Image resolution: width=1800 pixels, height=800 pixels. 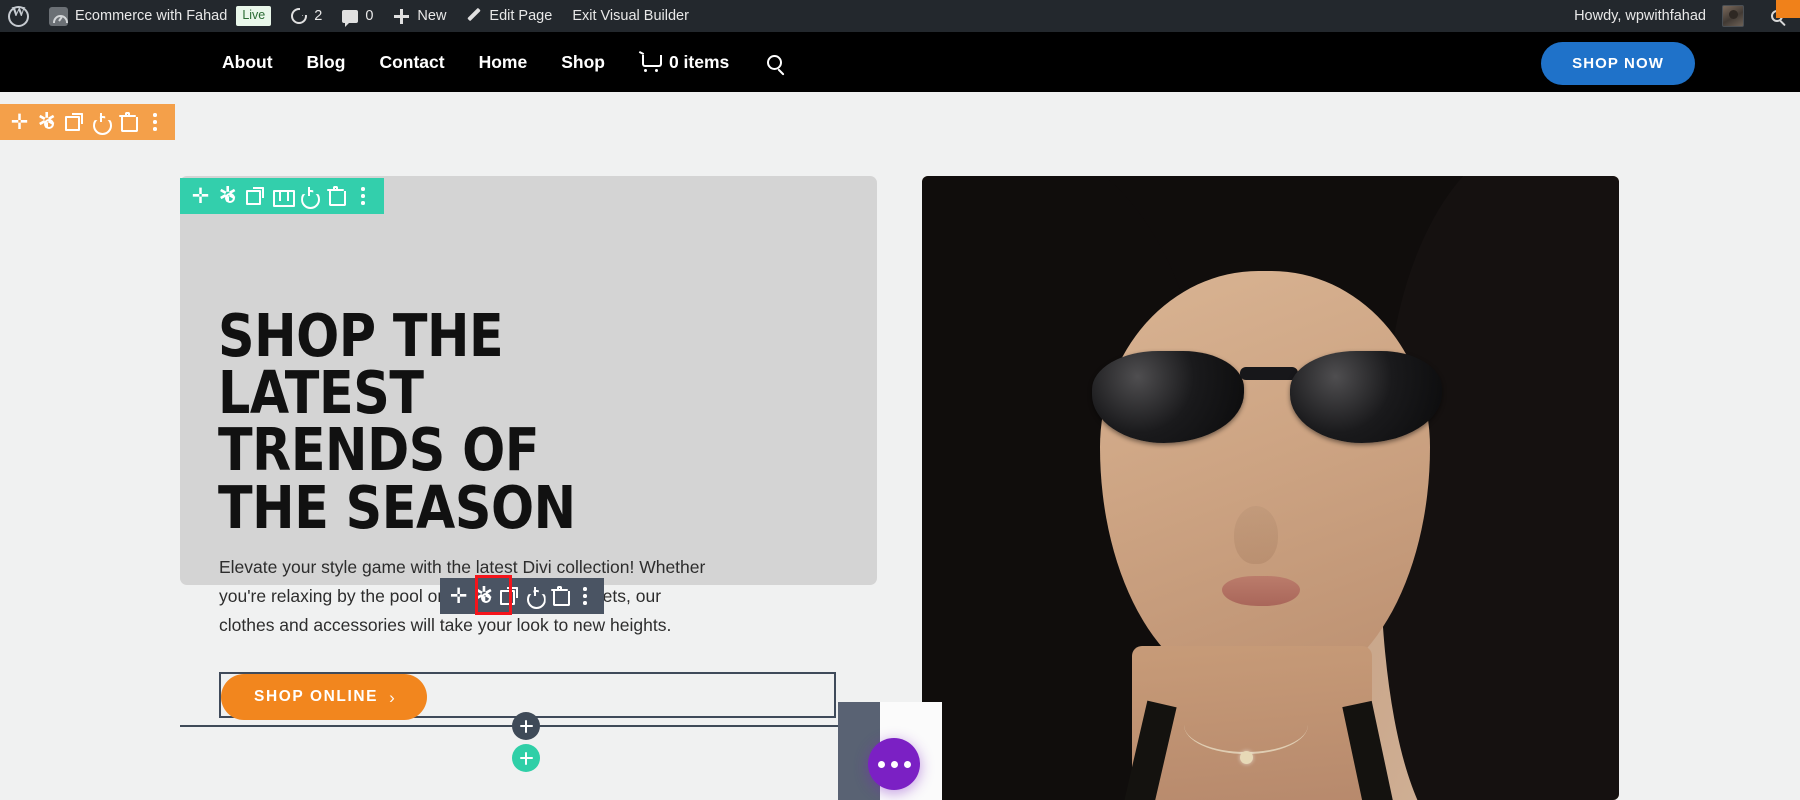 I want to click on admin-bar-updates: 2, so click(x=306, y=16).